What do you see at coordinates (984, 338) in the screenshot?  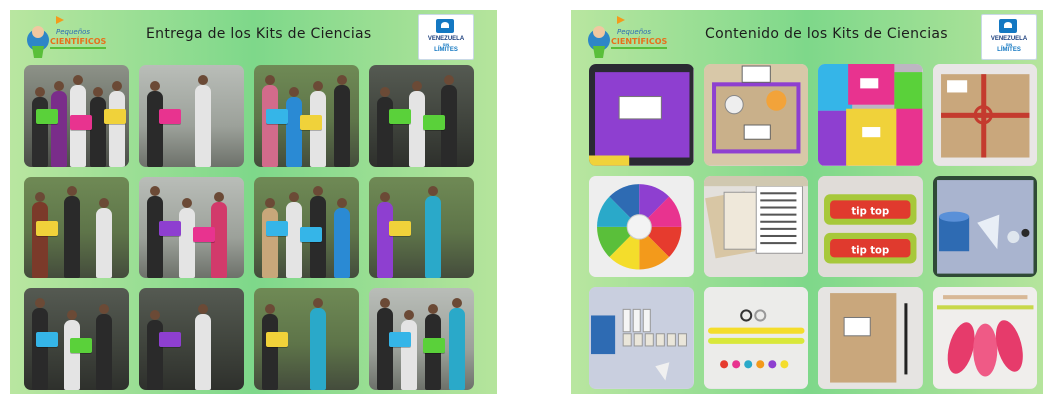 I see `pink-balloons` at bounding box center [984, 338].